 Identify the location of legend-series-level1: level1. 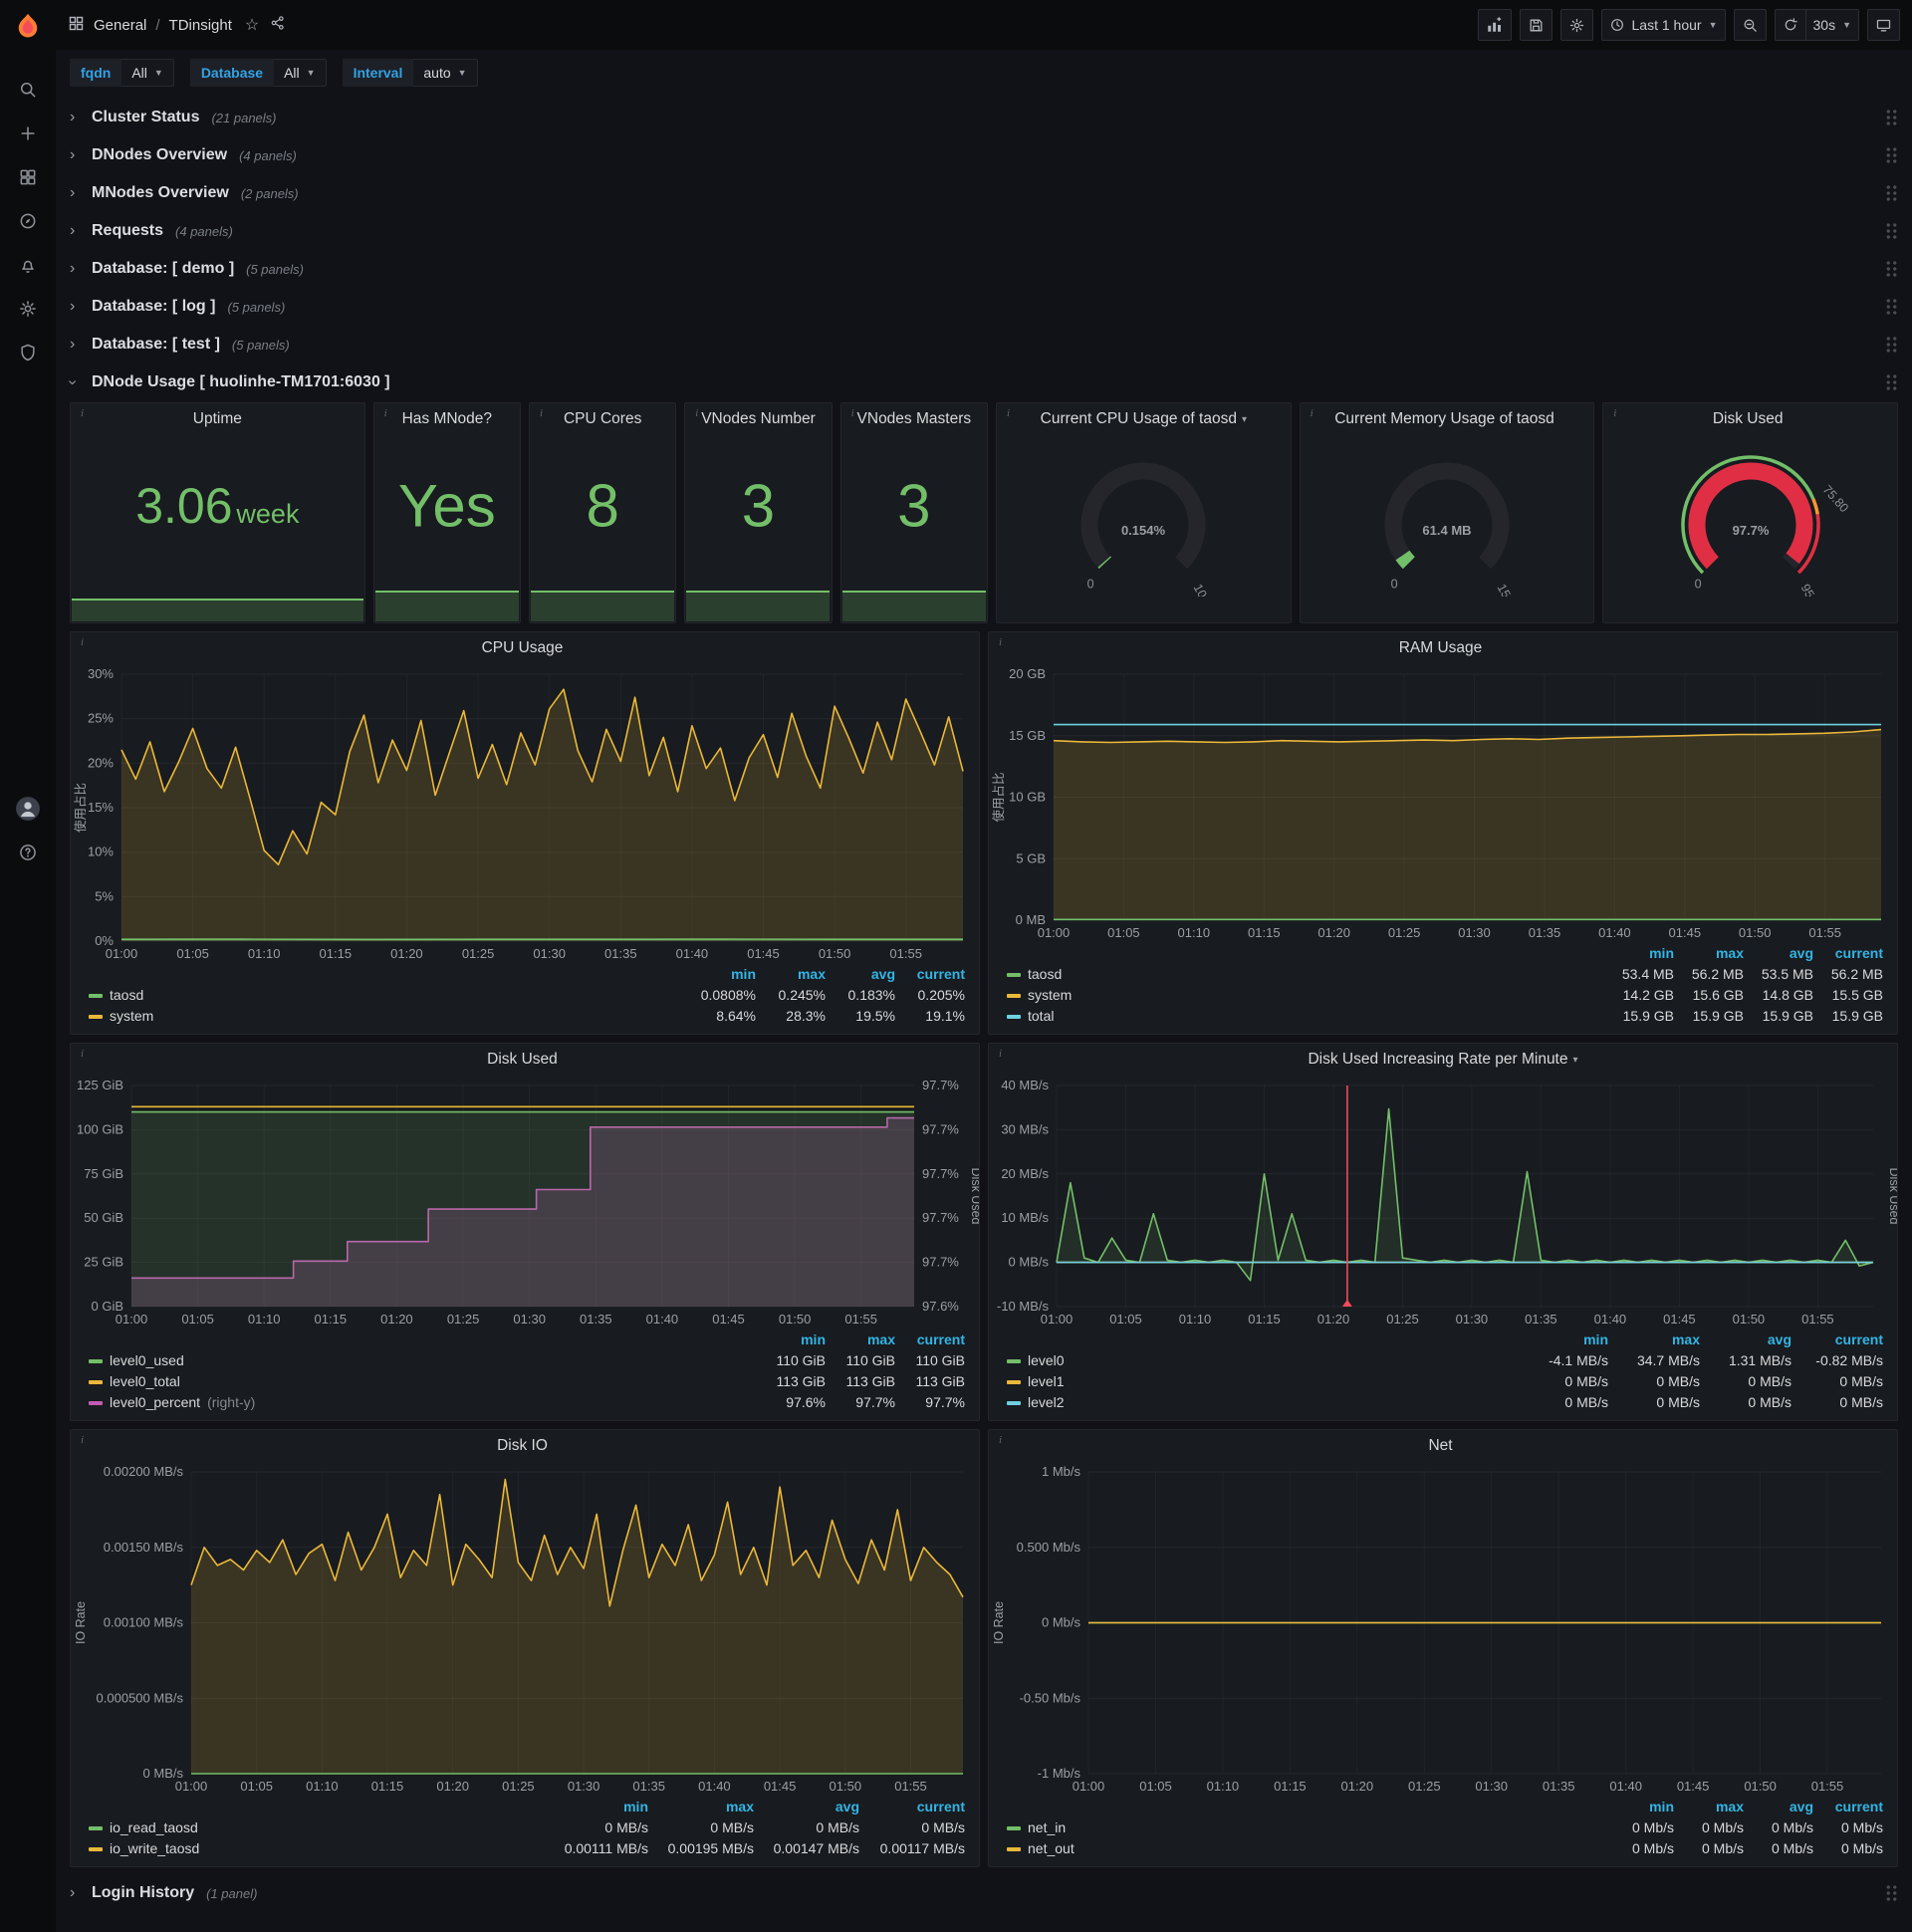
(1262, 1381).